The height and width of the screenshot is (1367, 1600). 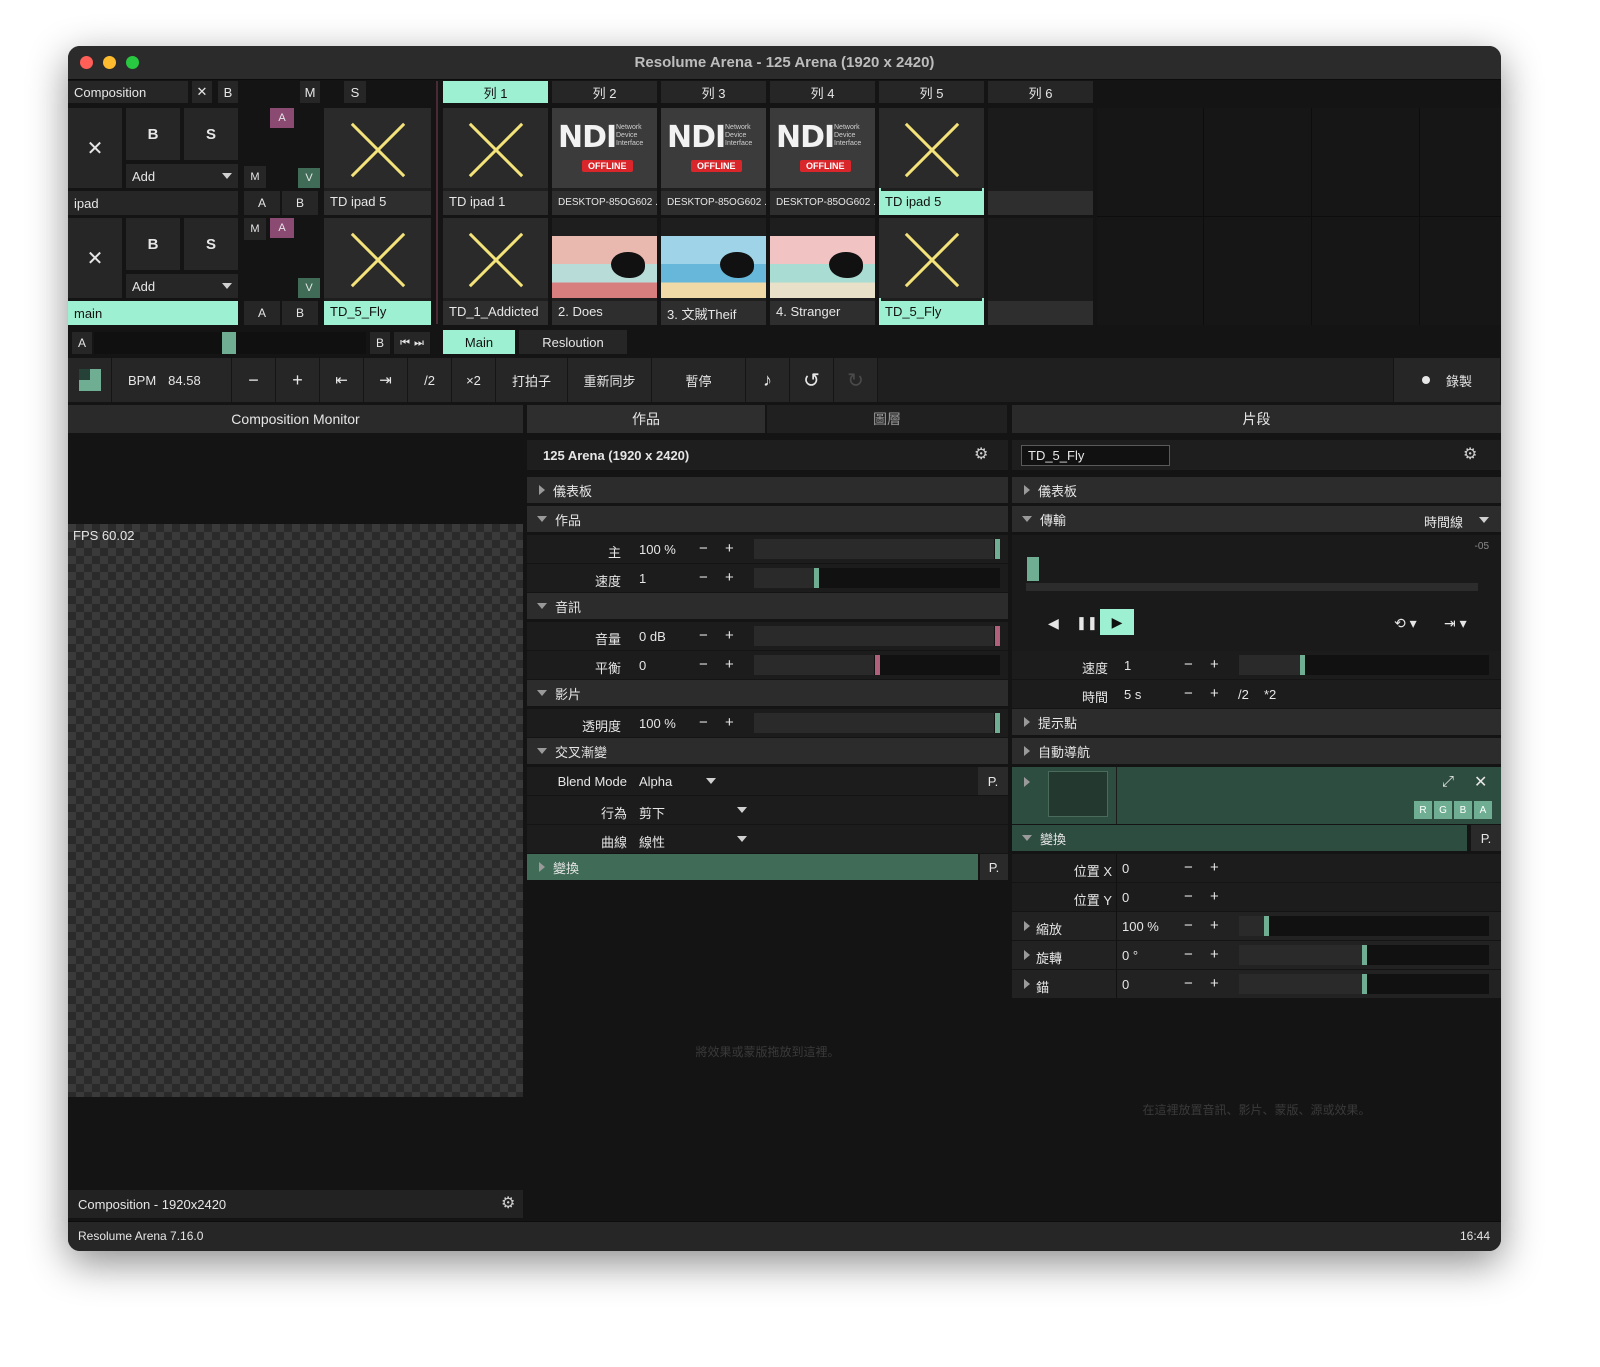 What do you see at coordinates (767, 751) in the screenshot?
I see `comp-section-crossfade: 交叉漸變` at bounding box center [767, 751].